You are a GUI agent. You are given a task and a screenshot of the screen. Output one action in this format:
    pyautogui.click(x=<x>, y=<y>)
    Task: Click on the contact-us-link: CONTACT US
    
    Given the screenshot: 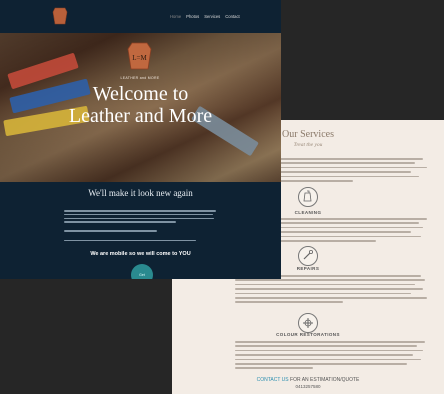 What is the action you would take?
    pyautogui.click(x=273, y=380)
    